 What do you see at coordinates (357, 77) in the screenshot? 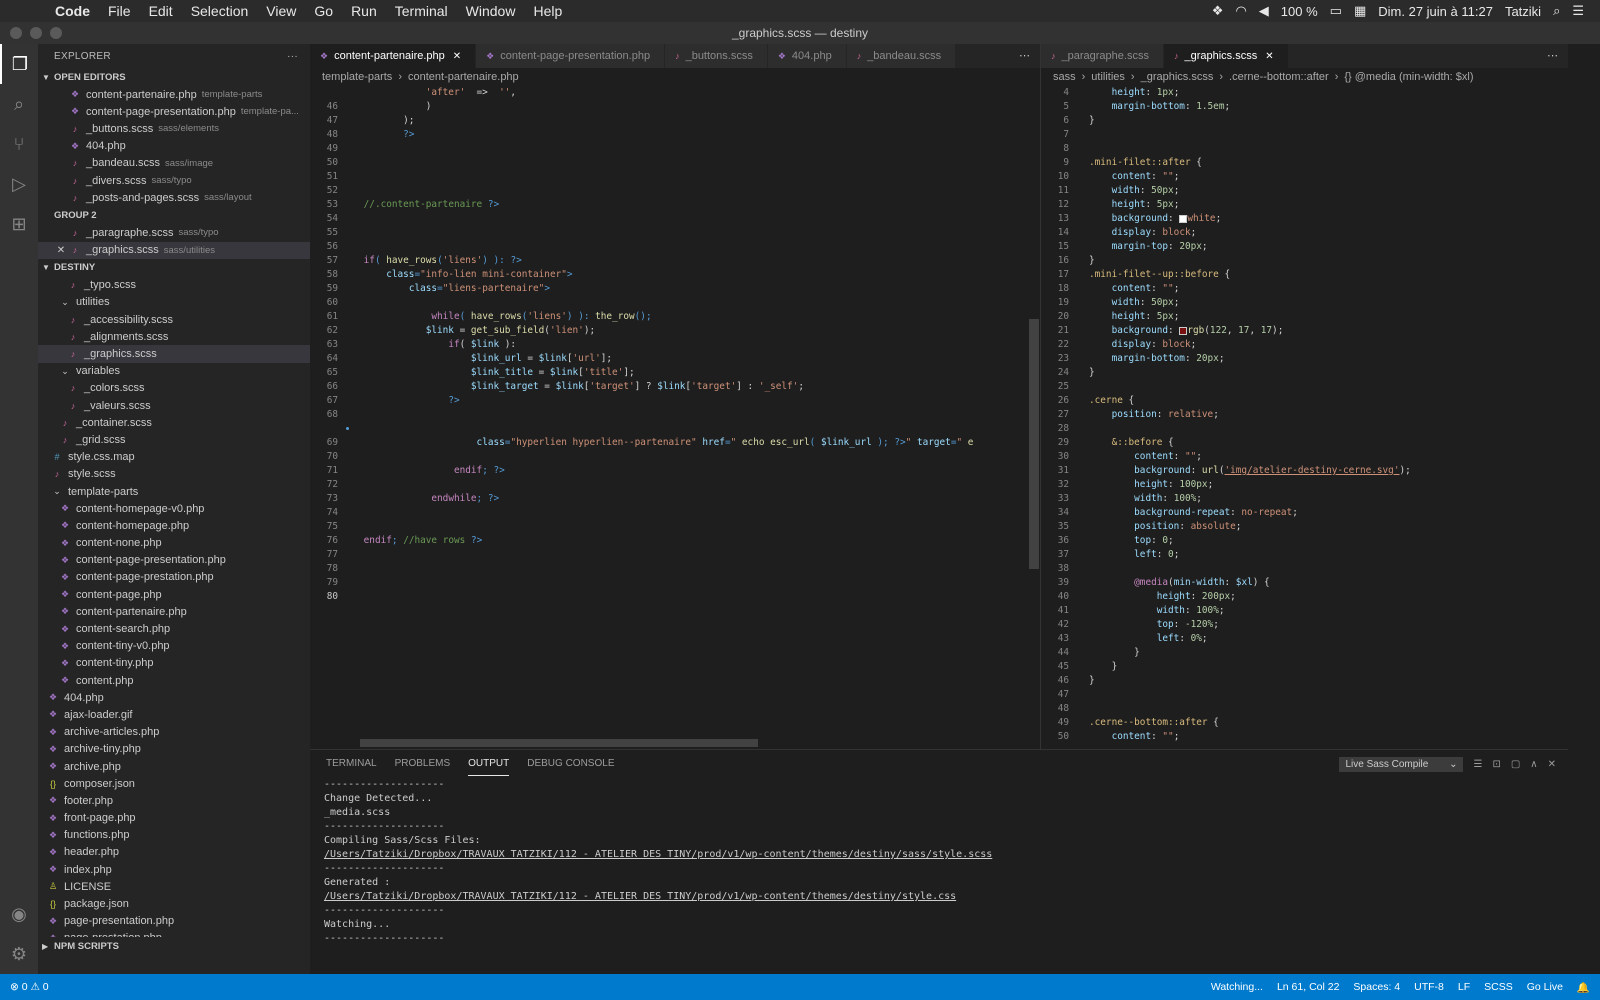
I see `breadcrumb-item: template-parts` at bounding box center [357, 77].